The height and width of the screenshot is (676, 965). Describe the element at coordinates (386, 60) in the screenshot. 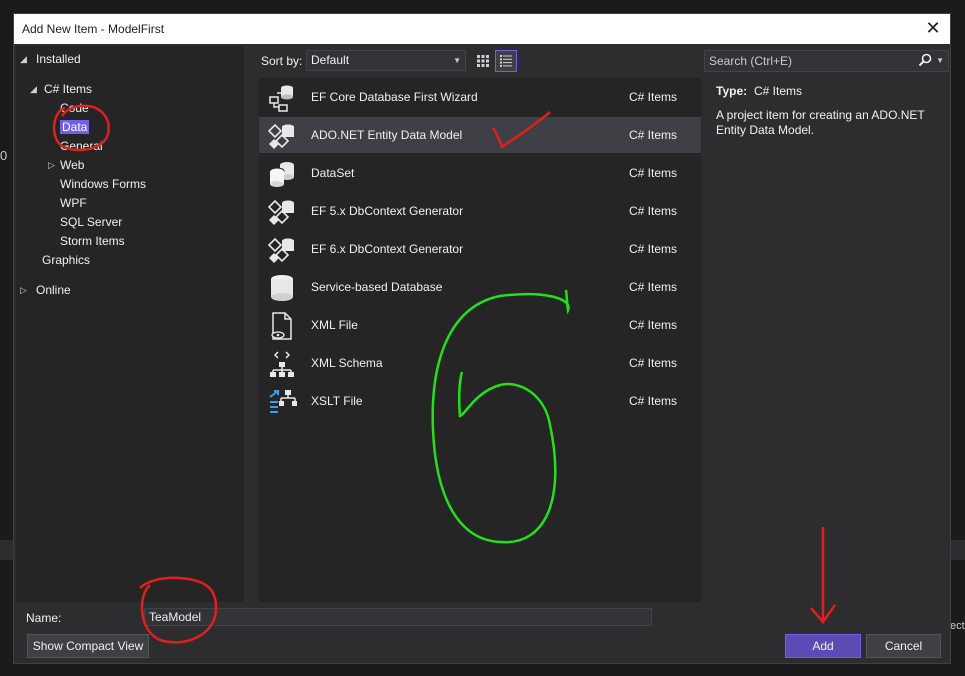

I see `sort-by-dropdown: Default ▼` at that location.